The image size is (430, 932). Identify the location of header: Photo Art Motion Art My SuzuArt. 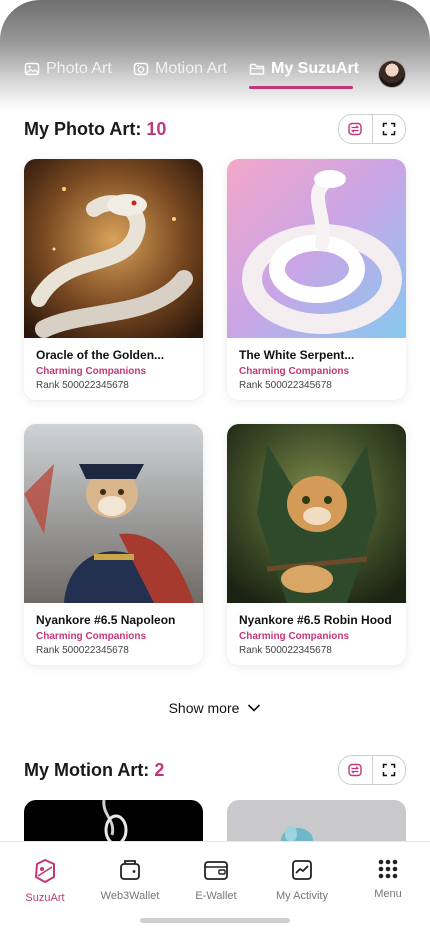
(215, 55).